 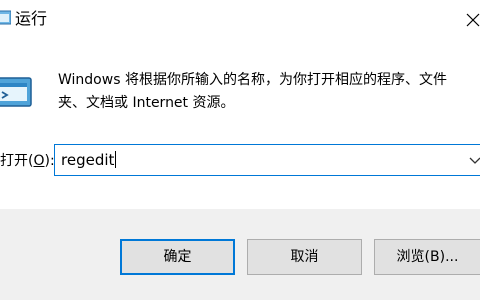 I want to click on title-bar: 运行, so click(x=240, y=19).